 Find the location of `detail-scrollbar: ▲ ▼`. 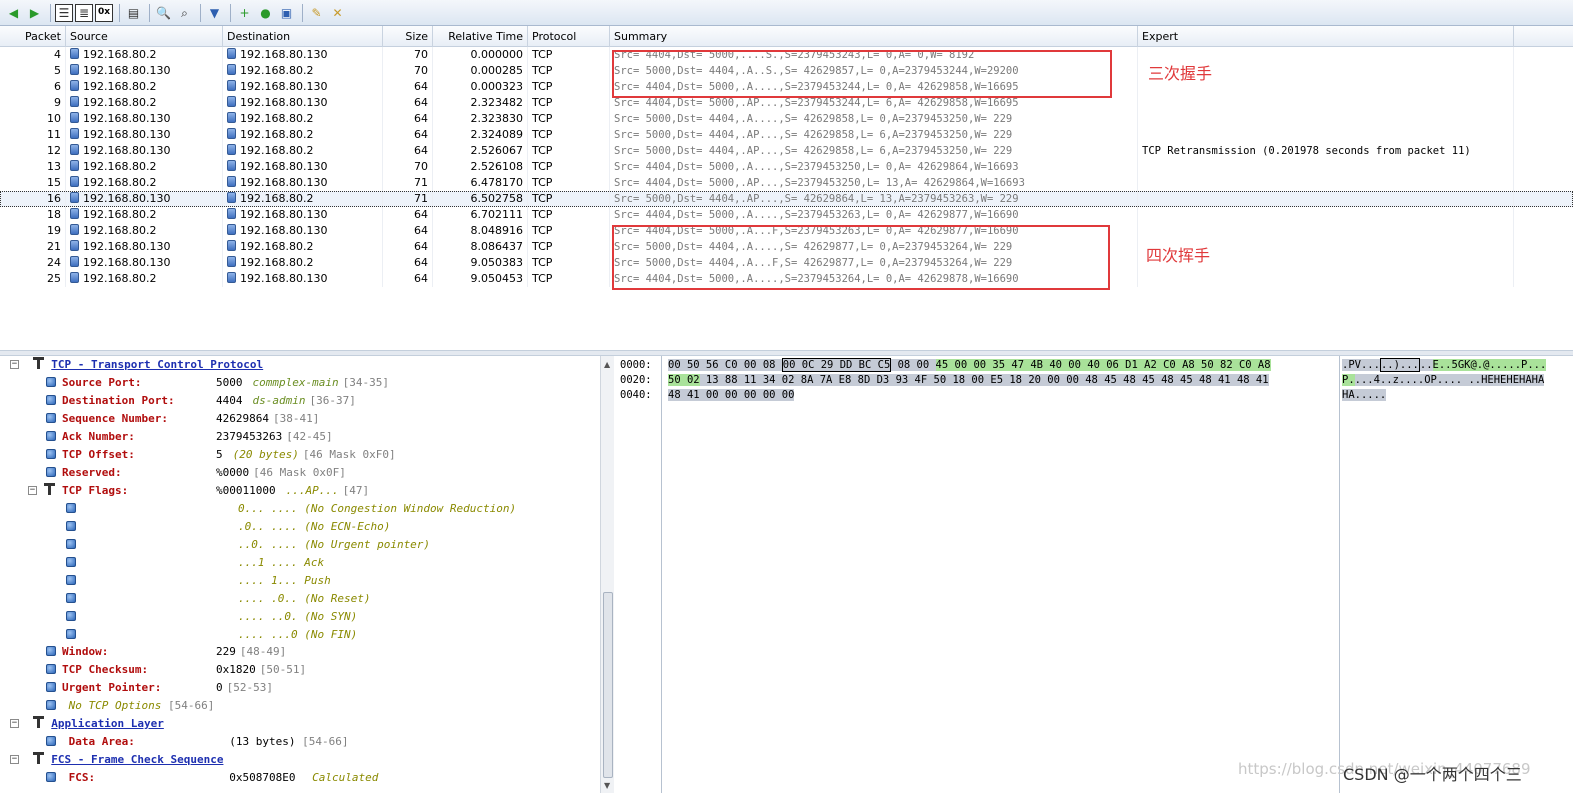

detail-scrollbar: ▲ ▼ is located at coordinates (607, 574).